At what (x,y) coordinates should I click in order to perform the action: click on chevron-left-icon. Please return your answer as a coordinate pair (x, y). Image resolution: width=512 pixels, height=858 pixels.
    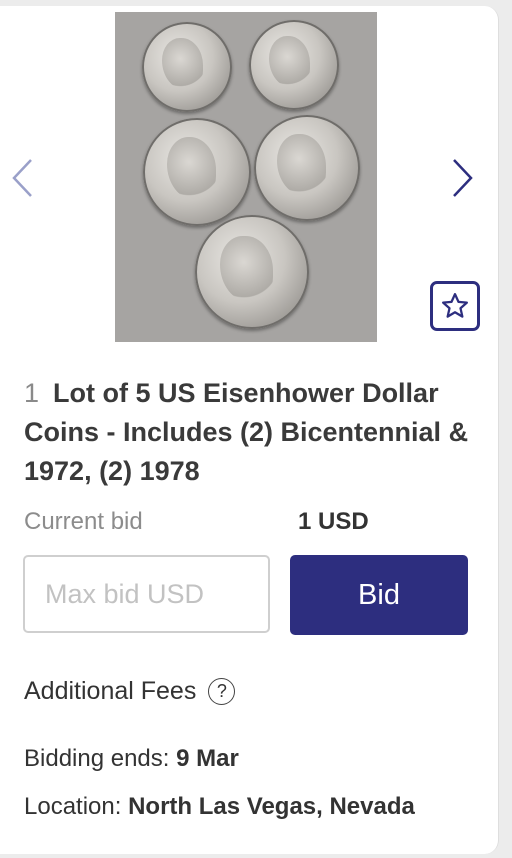
    Looking at the image, I should click on (22, 178).